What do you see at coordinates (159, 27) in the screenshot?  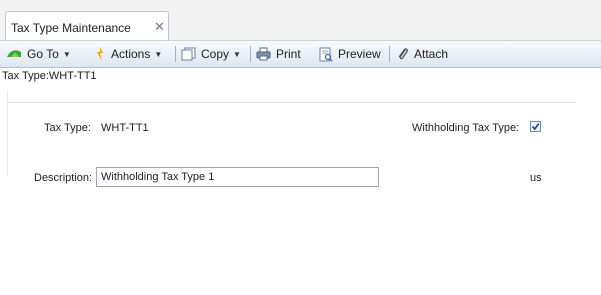 I see `close-icon: ✕` at bounding box center [159, 27].